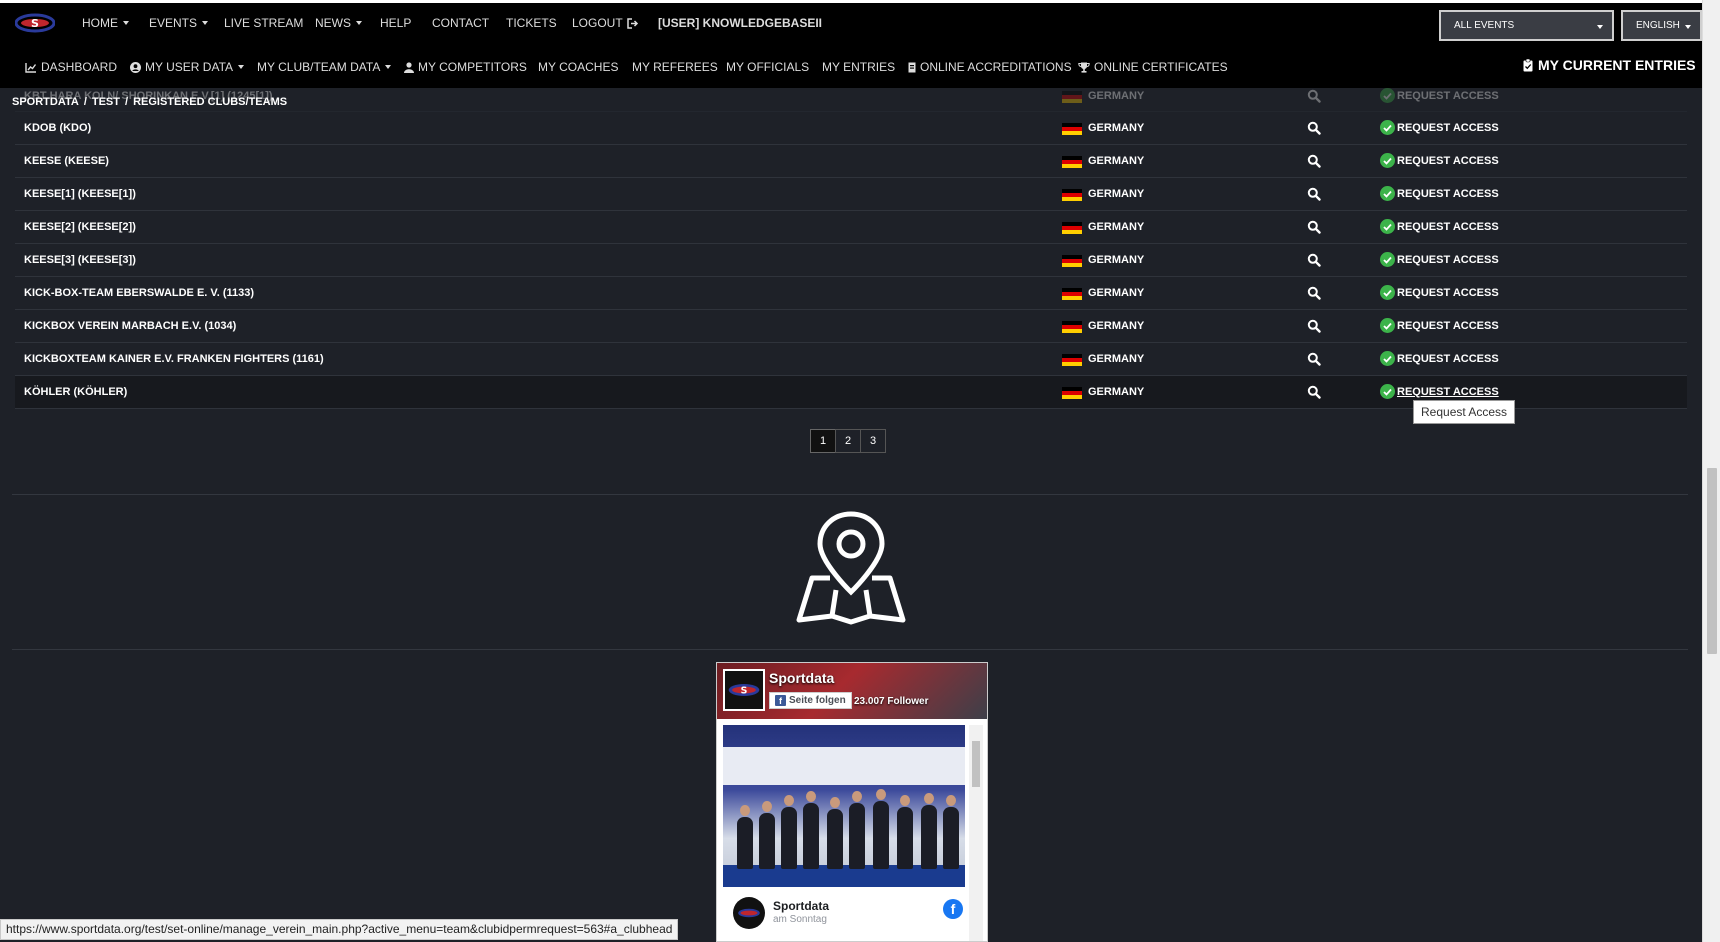 The image size is (1720, 942). I want to click on post-avatar, so click(749, 913).